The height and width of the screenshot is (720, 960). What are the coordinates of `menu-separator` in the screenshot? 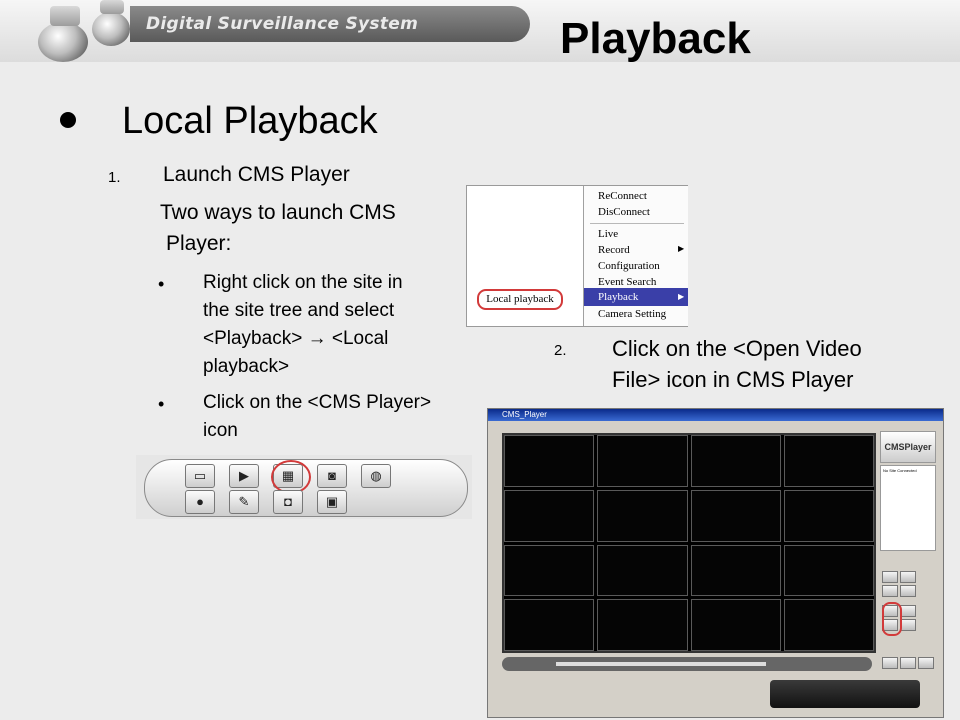 It's located at (637, 223).